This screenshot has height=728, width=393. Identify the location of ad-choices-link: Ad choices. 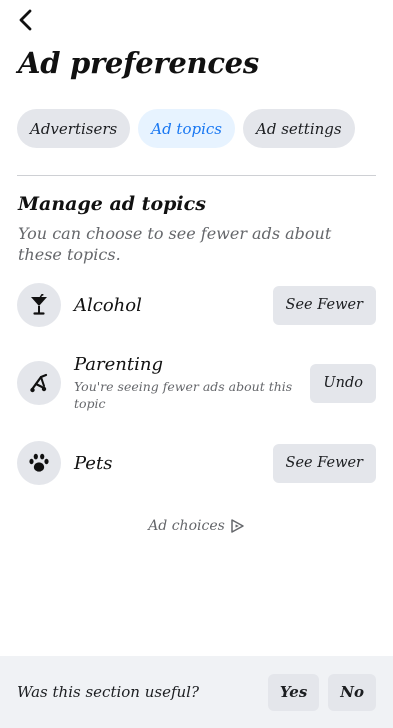
(196, 526).